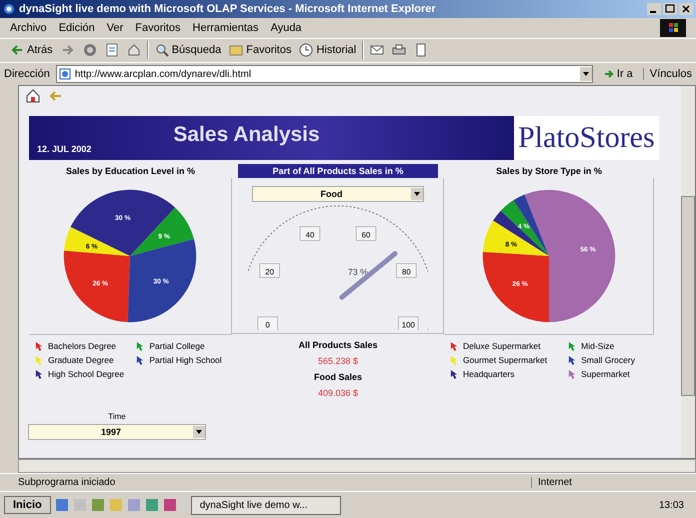  Describe the element at coordinates (357, 465) in the screenshot. I see `horizontal-scrollbar` at that location.